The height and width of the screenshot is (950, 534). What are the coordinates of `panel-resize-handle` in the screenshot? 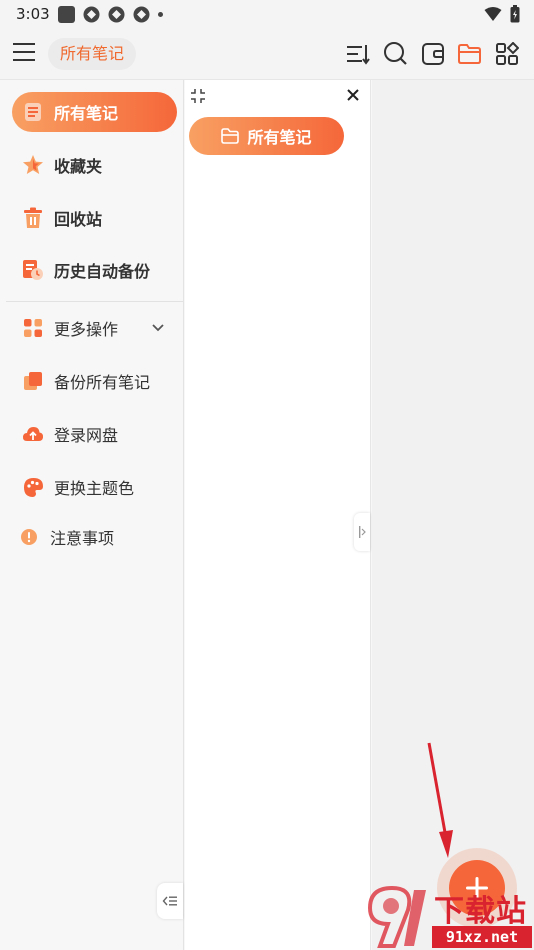 It's located at (362, 532).